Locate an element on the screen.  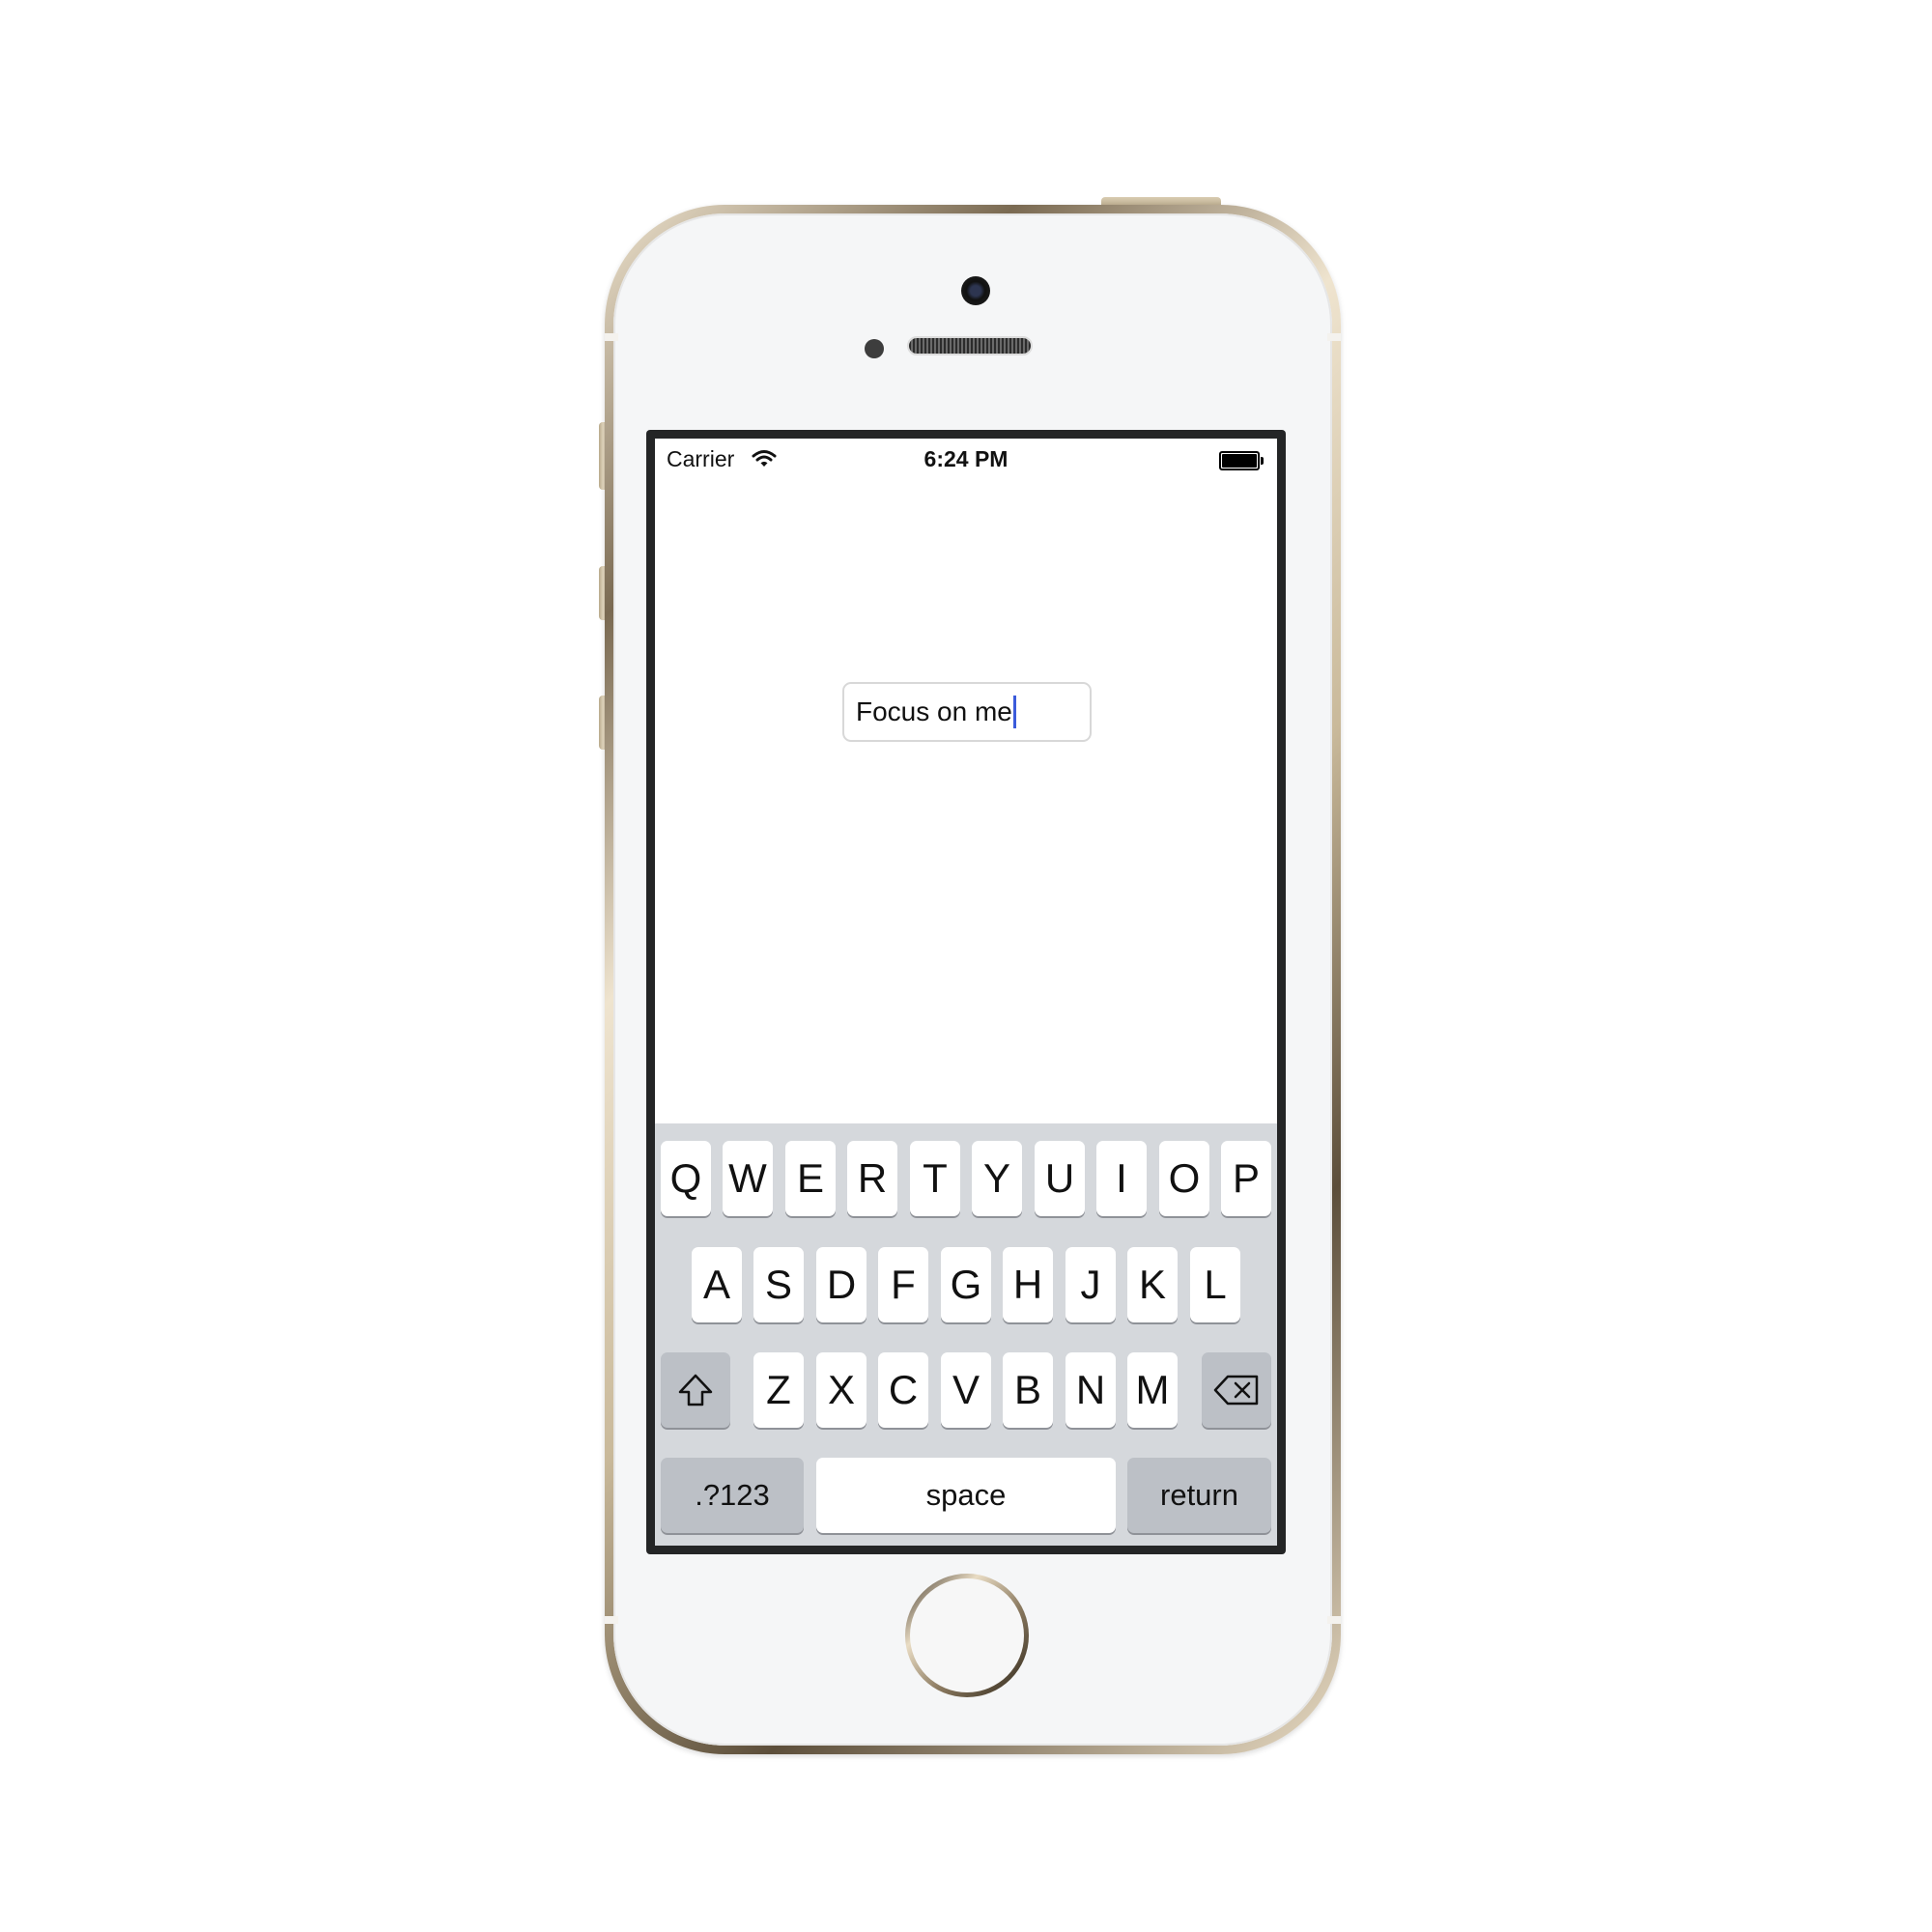
numbers-key: .?123 is located at coordinates (732, 1495).